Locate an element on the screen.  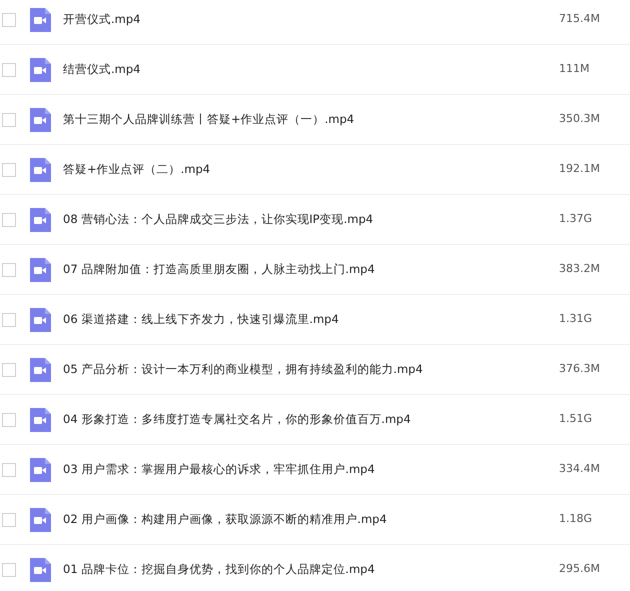
file-size: 715.4M is located at coordinates (580, 19).